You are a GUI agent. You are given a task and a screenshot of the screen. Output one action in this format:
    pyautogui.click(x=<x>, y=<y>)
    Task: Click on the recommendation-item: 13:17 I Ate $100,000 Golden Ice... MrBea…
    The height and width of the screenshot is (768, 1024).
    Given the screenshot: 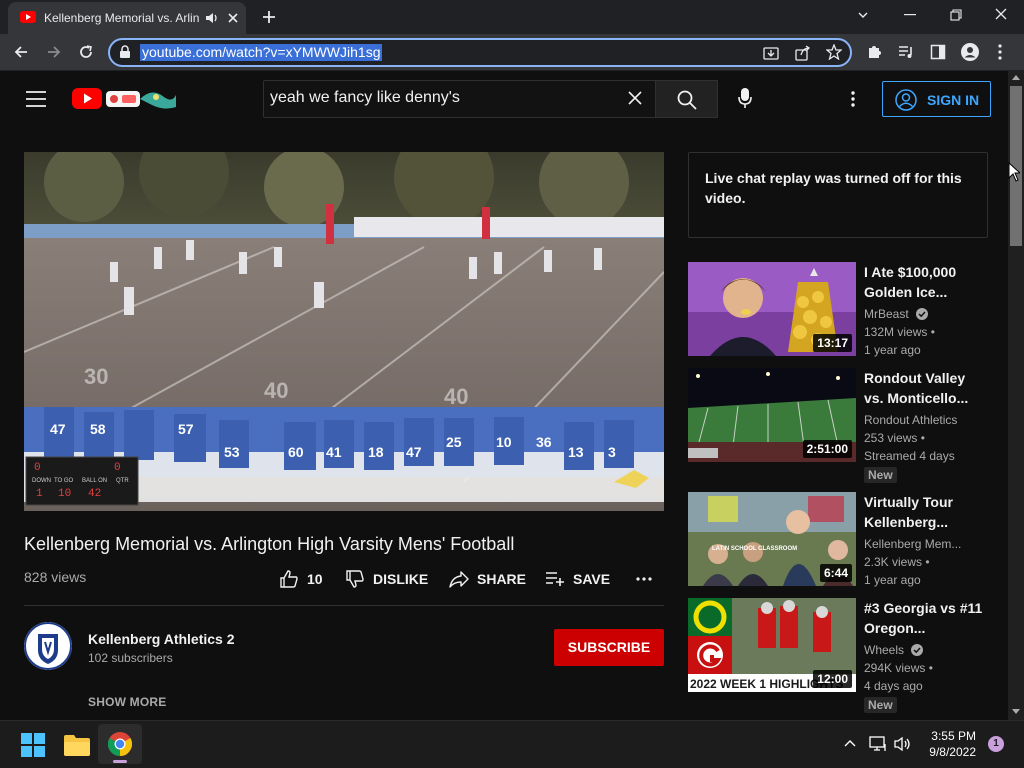 What is the action you would take?
    pyautogui.click(x=838, y=310)
    